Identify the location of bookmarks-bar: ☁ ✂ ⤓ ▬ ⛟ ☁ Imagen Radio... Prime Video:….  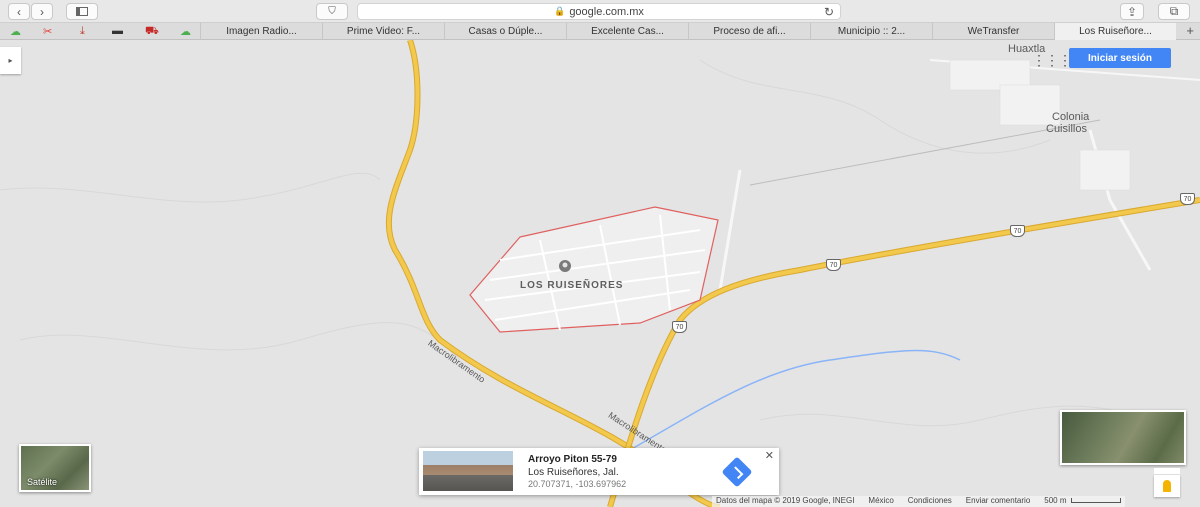
(600, 31).